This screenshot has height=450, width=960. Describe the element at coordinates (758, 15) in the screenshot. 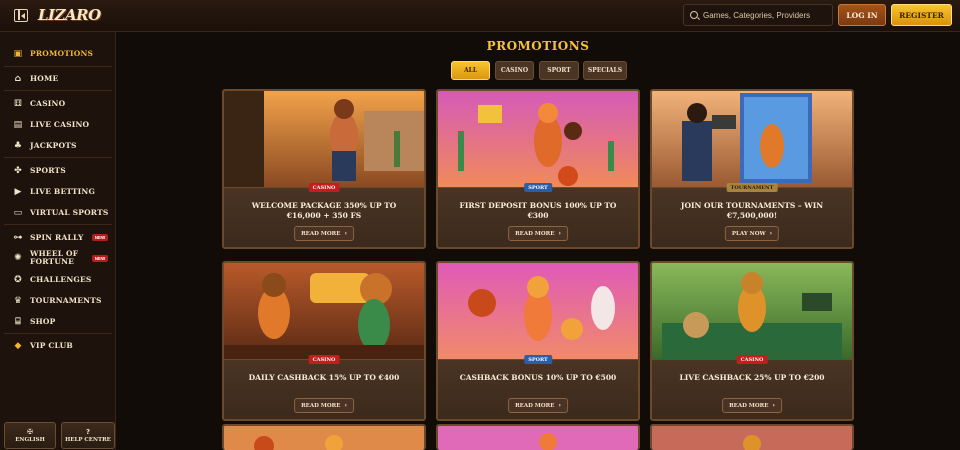

I see `search-input: Games, Categories, Providers` at that location.